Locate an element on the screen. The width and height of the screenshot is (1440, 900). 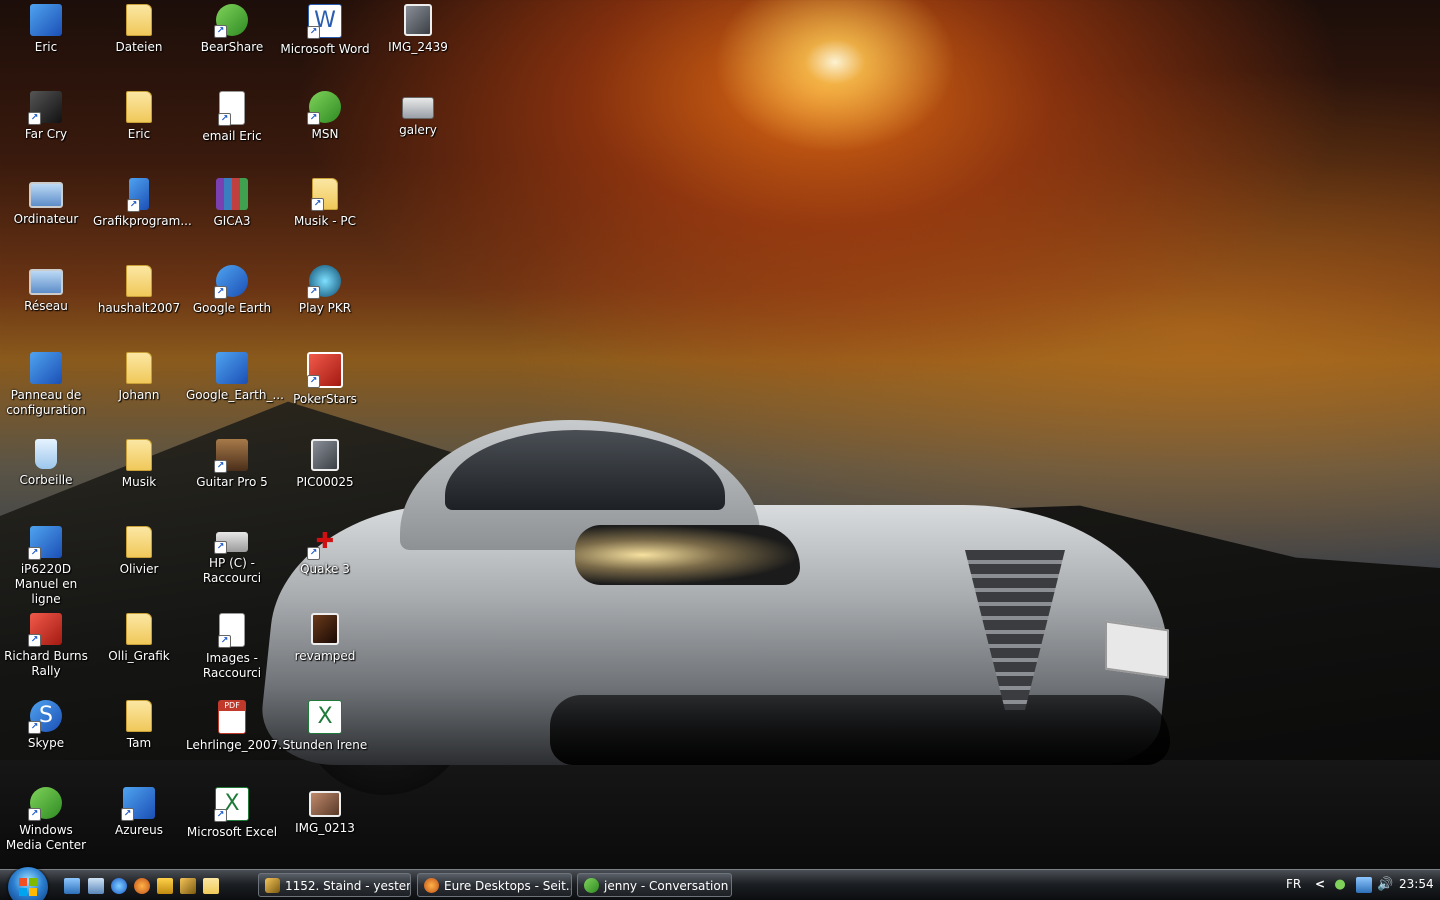
desktop-icon-images: ↗ Images - Raccourci is located at coordinates (232, 646).